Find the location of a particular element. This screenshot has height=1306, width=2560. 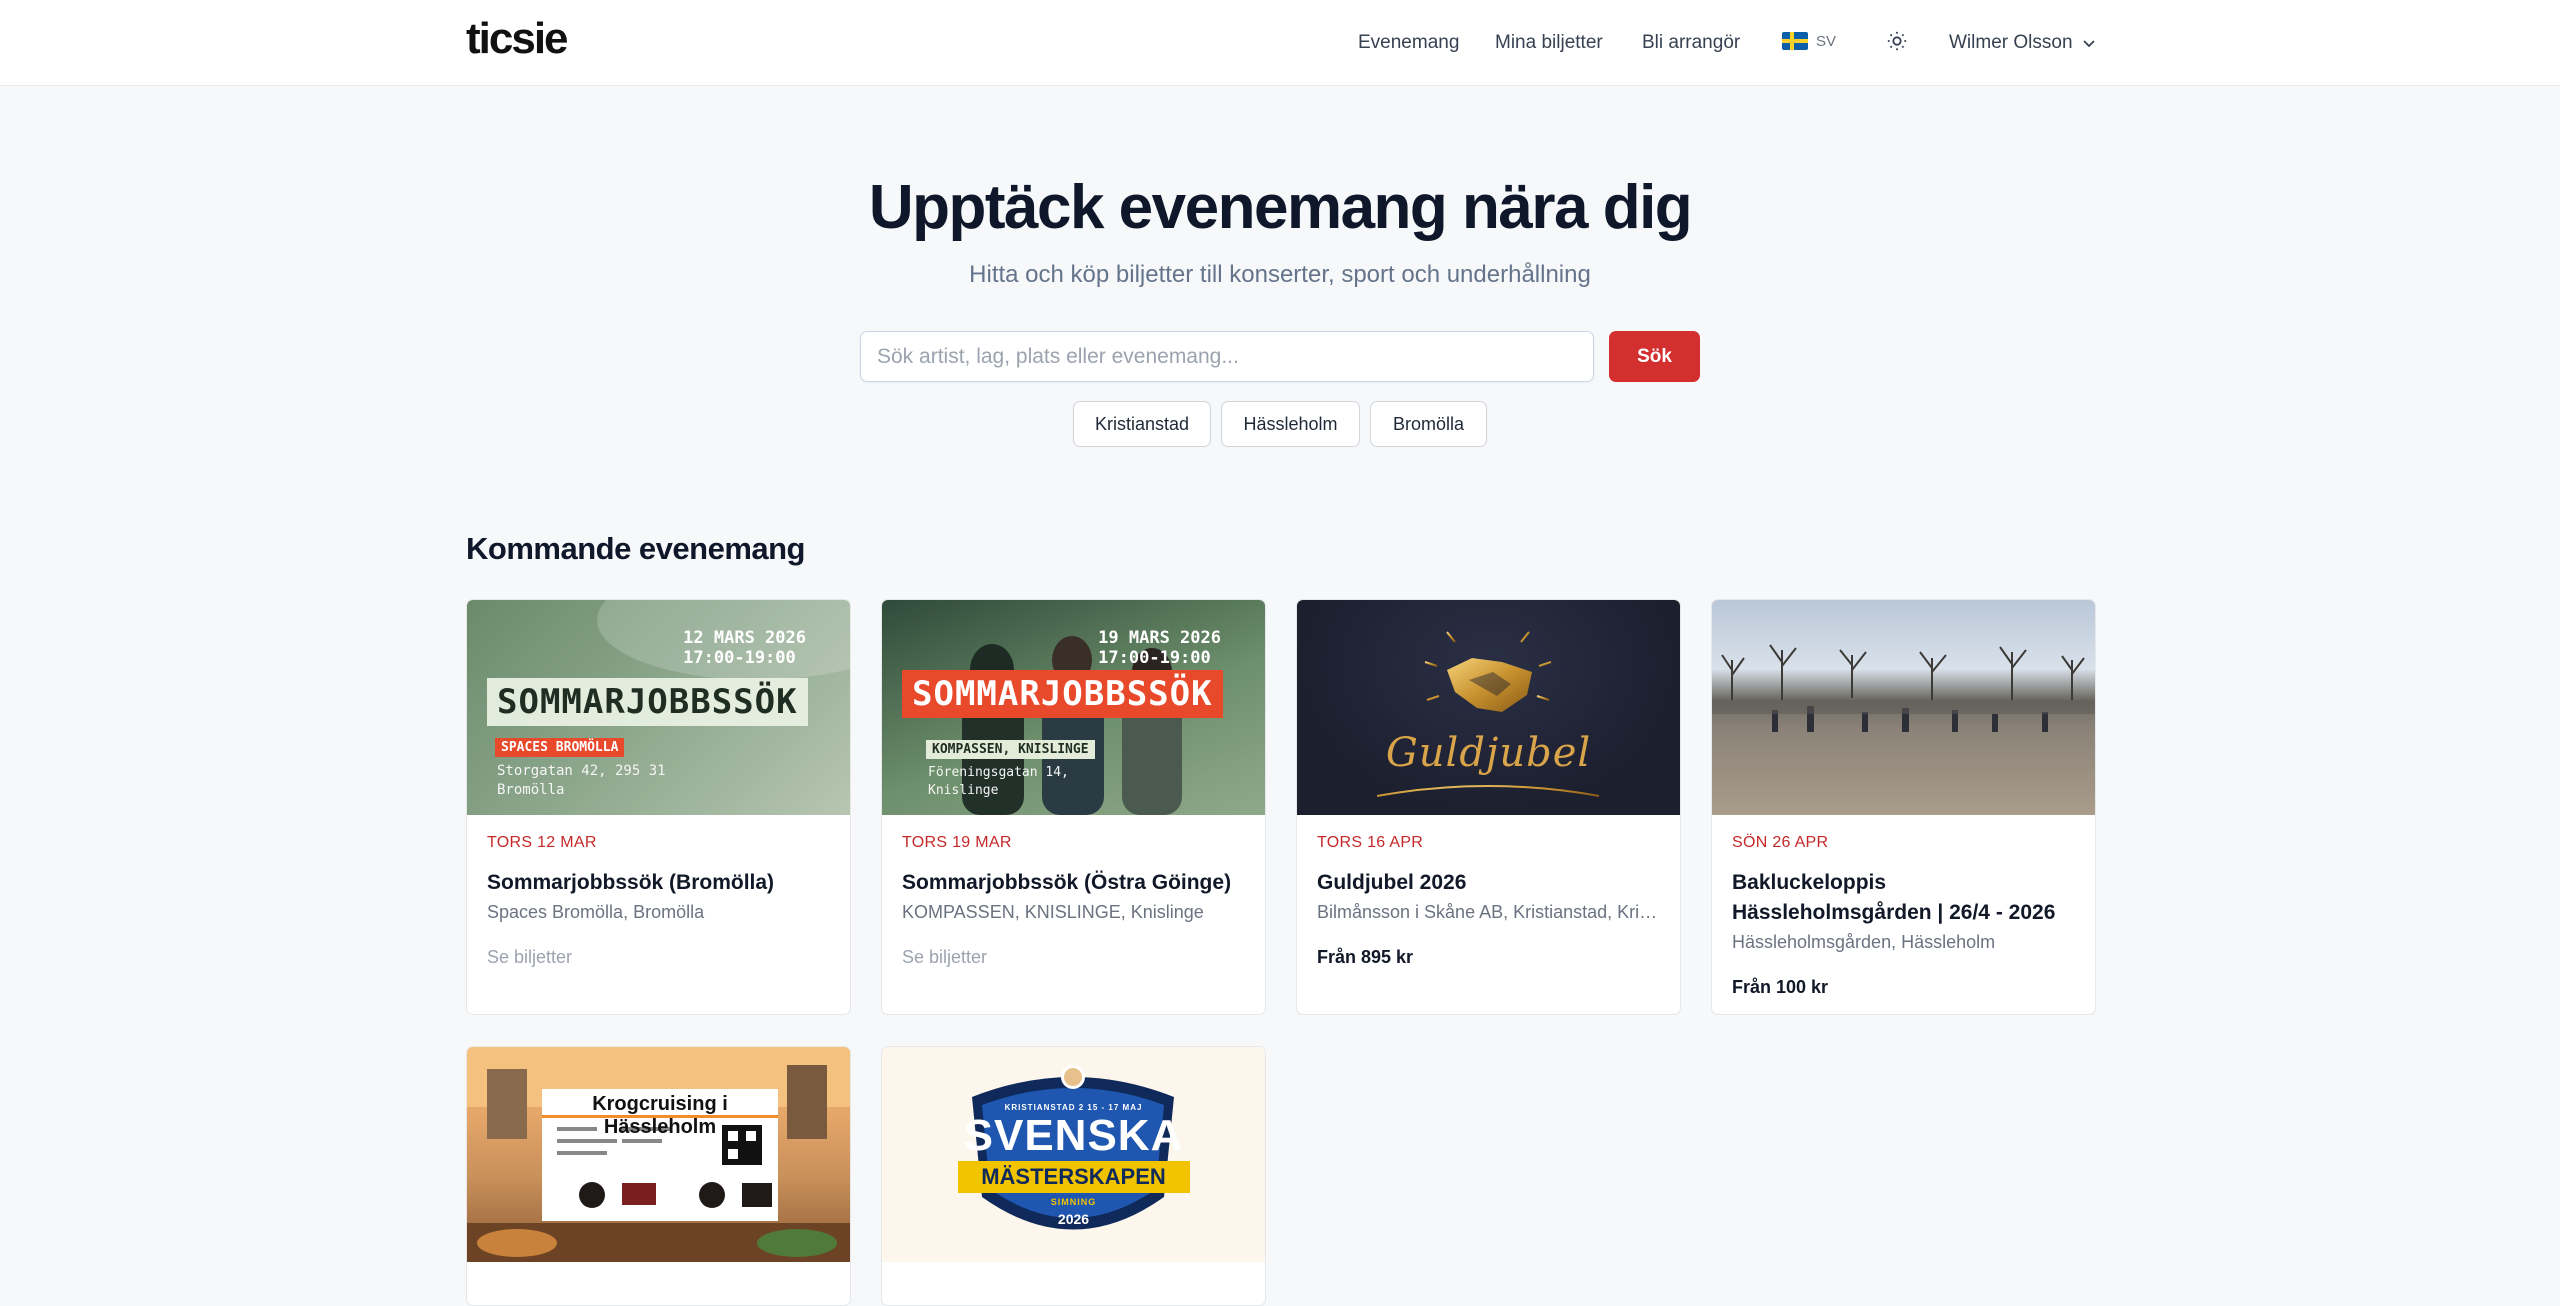

swedish-flag-icon is located at coordinates (1795, 41).